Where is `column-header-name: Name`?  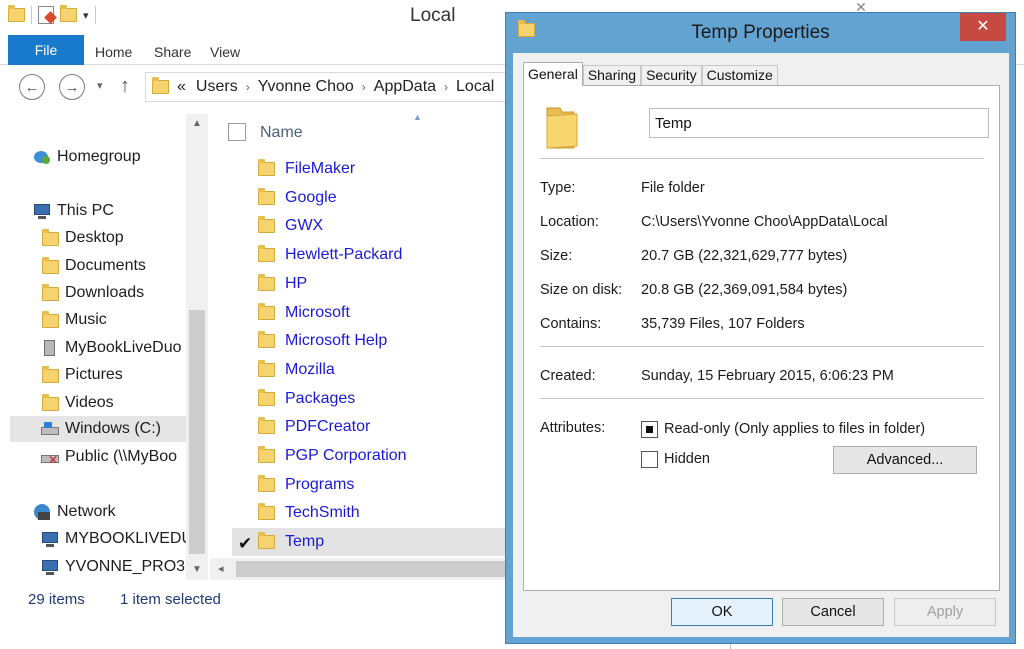
column-header-name: Name is located at coordinates (281, 133).